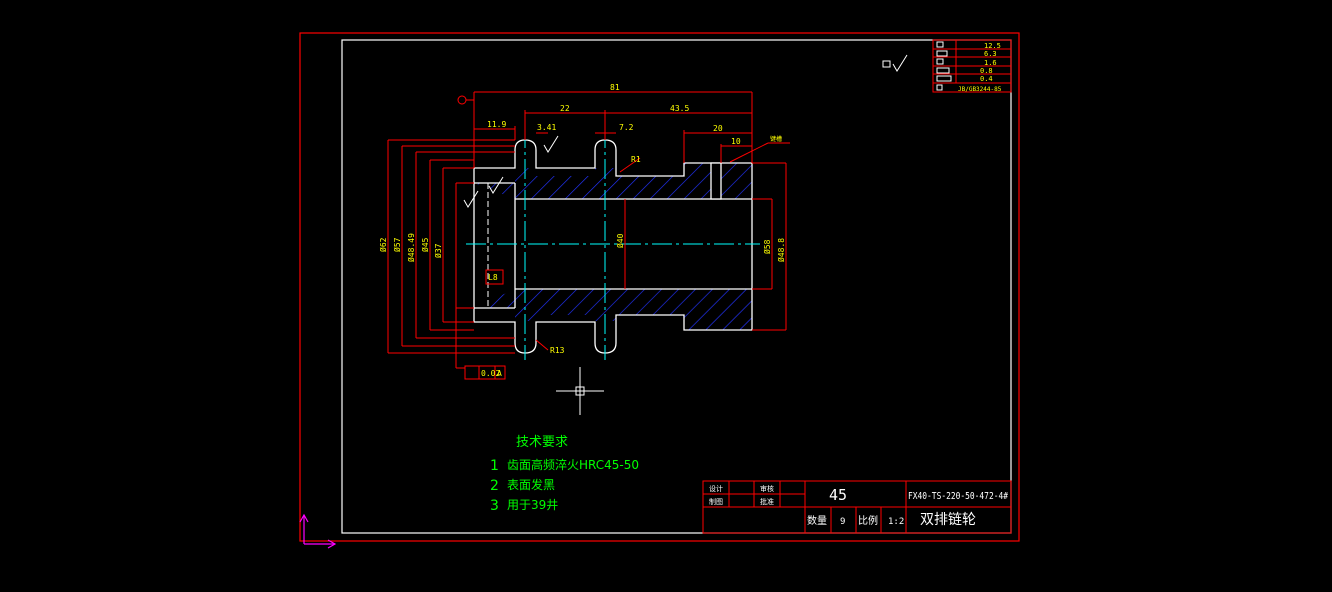  What do you see at coordinates (318, 531) in the screenshot?
I see `ucs-icon` at bounding box center [318, 531].